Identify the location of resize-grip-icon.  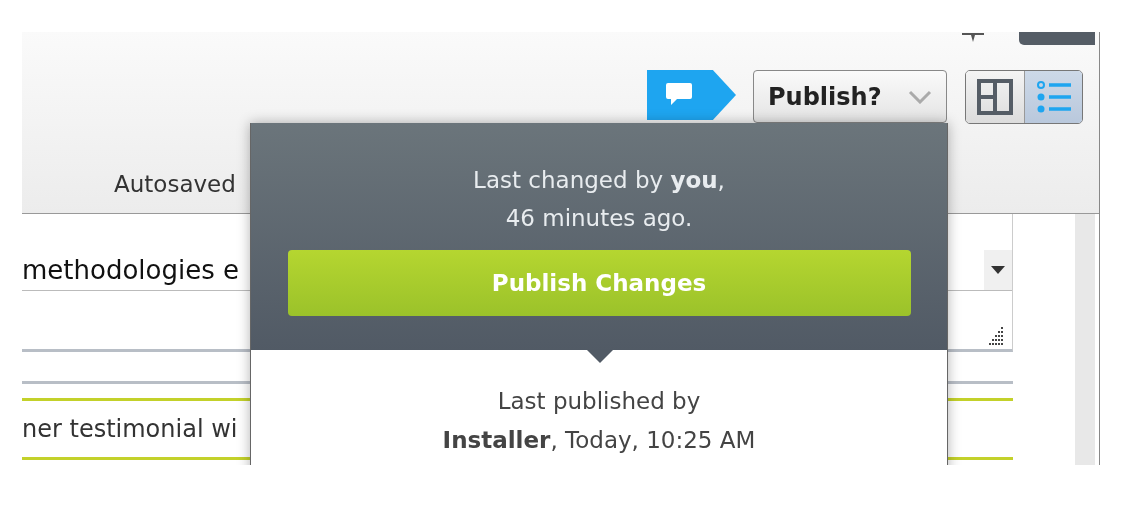
(995, 336).